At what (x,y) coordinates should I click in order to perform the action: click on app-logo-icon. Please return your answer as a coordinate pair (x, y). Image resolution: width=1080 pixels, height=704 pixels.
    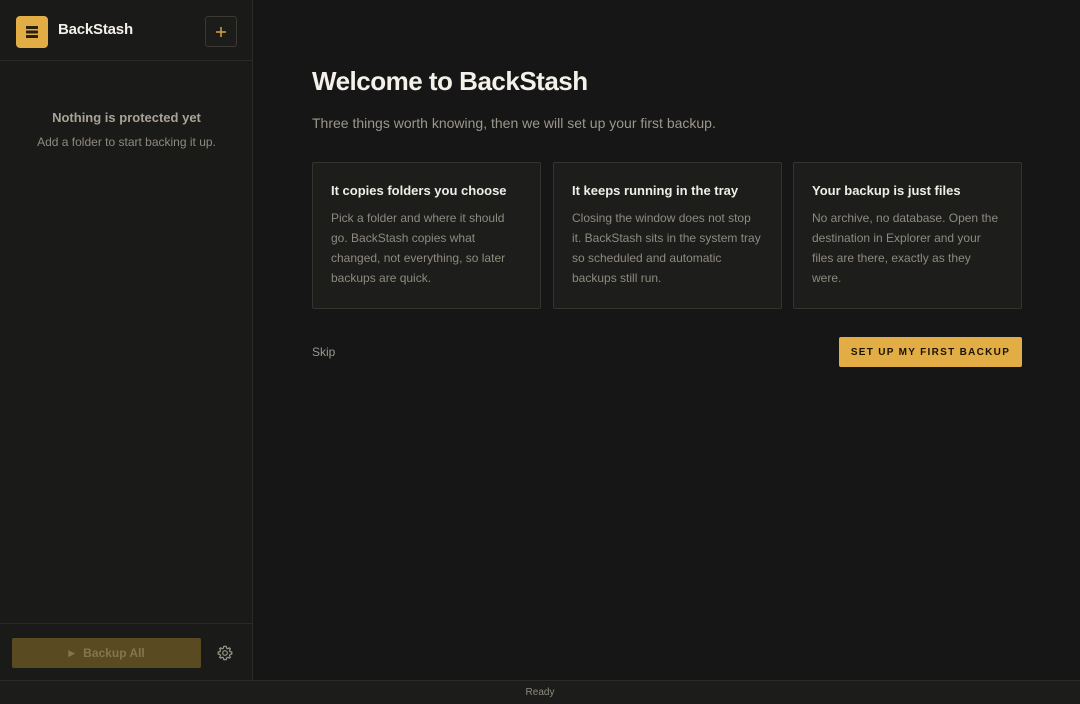
    Looking at the image, I should click on (32, 32).